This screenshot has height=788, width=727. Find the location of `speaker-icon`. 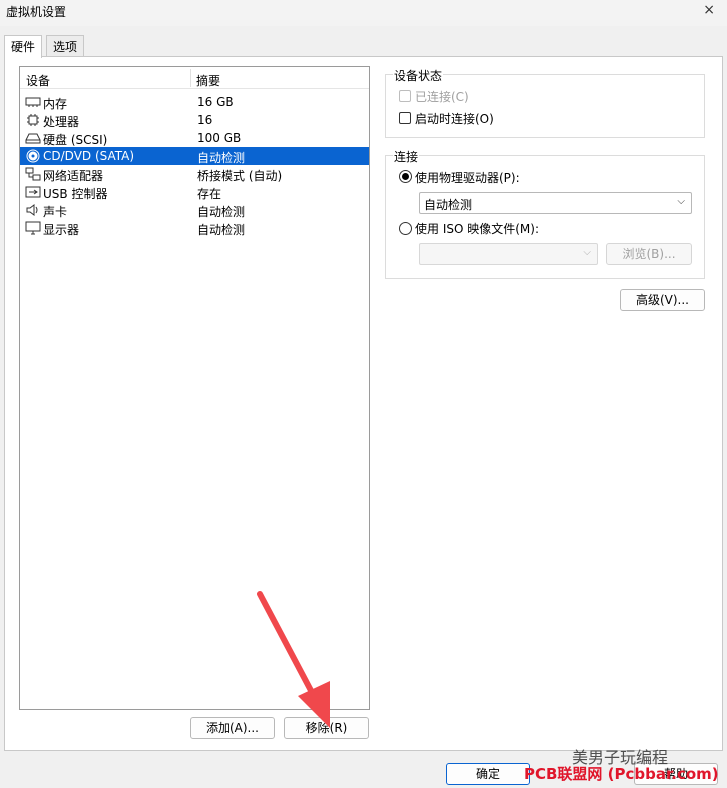

speaker-icon is located at coordinates (32, 210).